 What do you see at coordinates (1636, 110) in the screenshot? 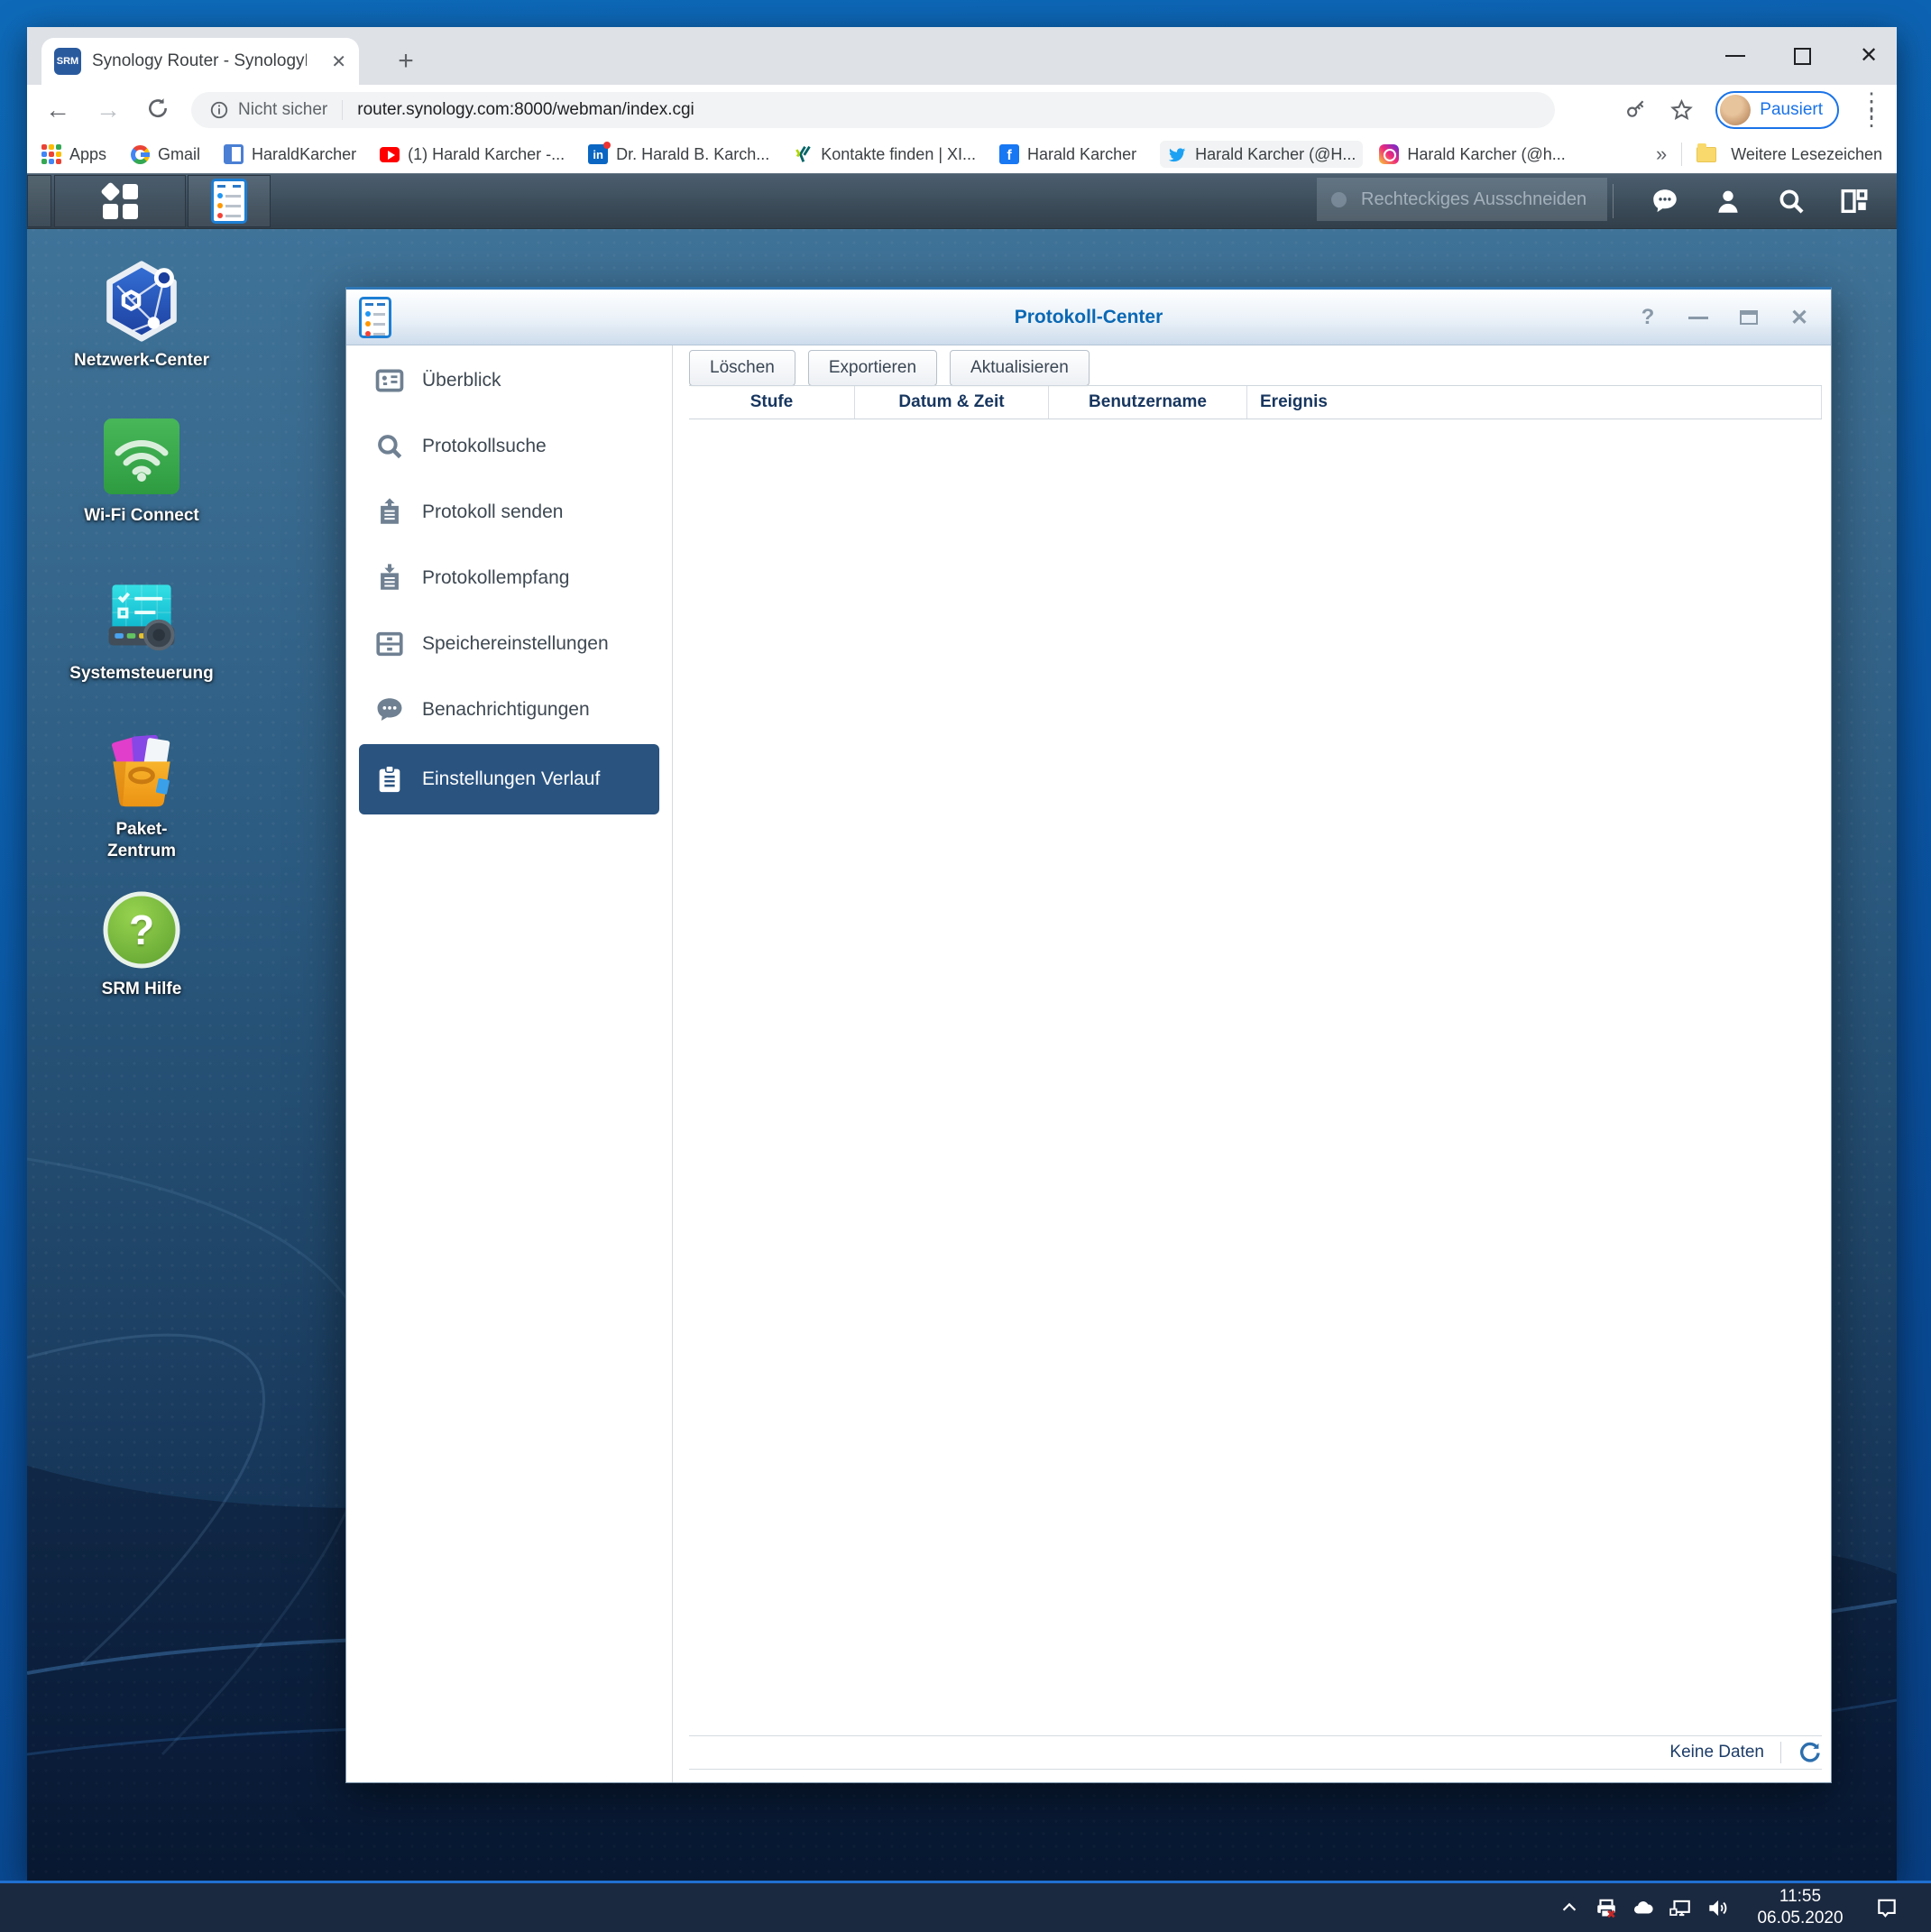
I see `password-key-icon` at bounding box center [1636, 110].